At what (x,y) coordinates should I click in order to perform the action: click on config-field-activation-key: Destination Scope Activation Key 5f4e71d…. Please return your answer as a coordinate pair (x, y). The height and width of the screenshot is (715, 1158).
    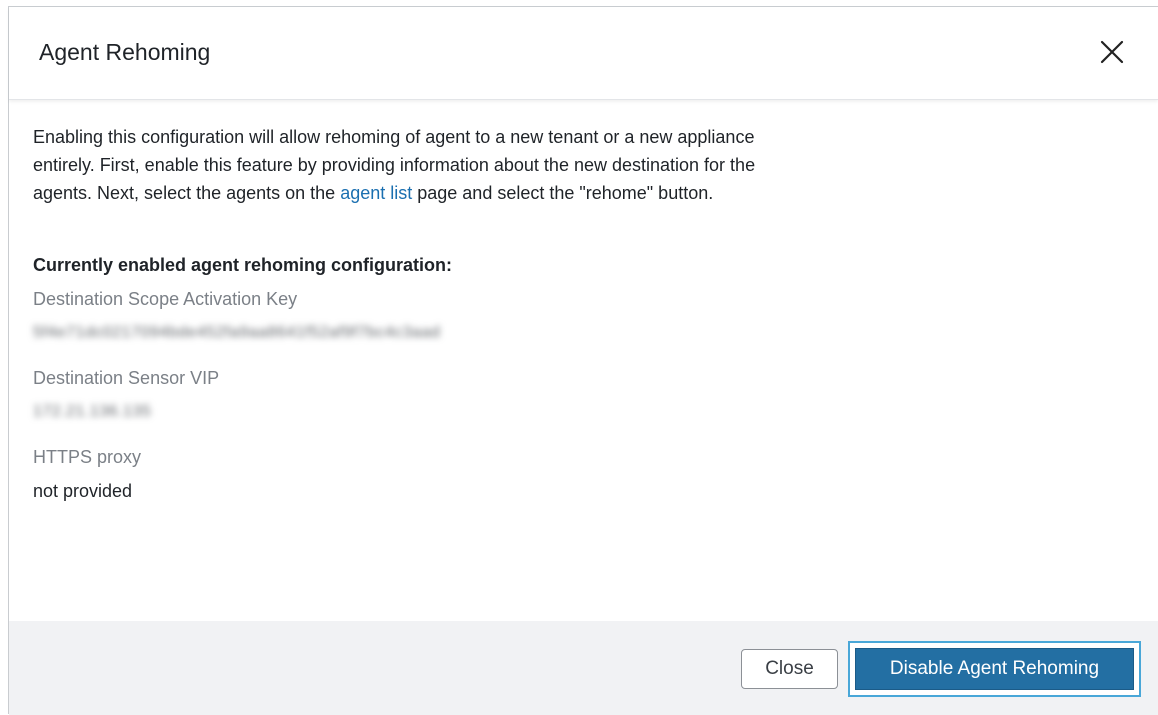
    Looking at the image, I should click on (583, 316).